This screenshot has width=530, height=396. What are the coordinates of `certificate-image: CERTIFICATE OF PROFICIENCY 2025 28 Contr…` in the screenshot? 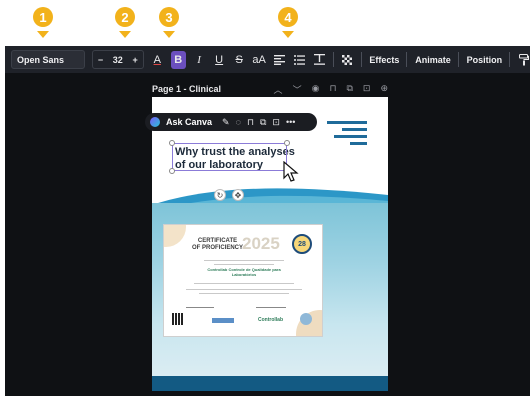 It's located at (243, 280).